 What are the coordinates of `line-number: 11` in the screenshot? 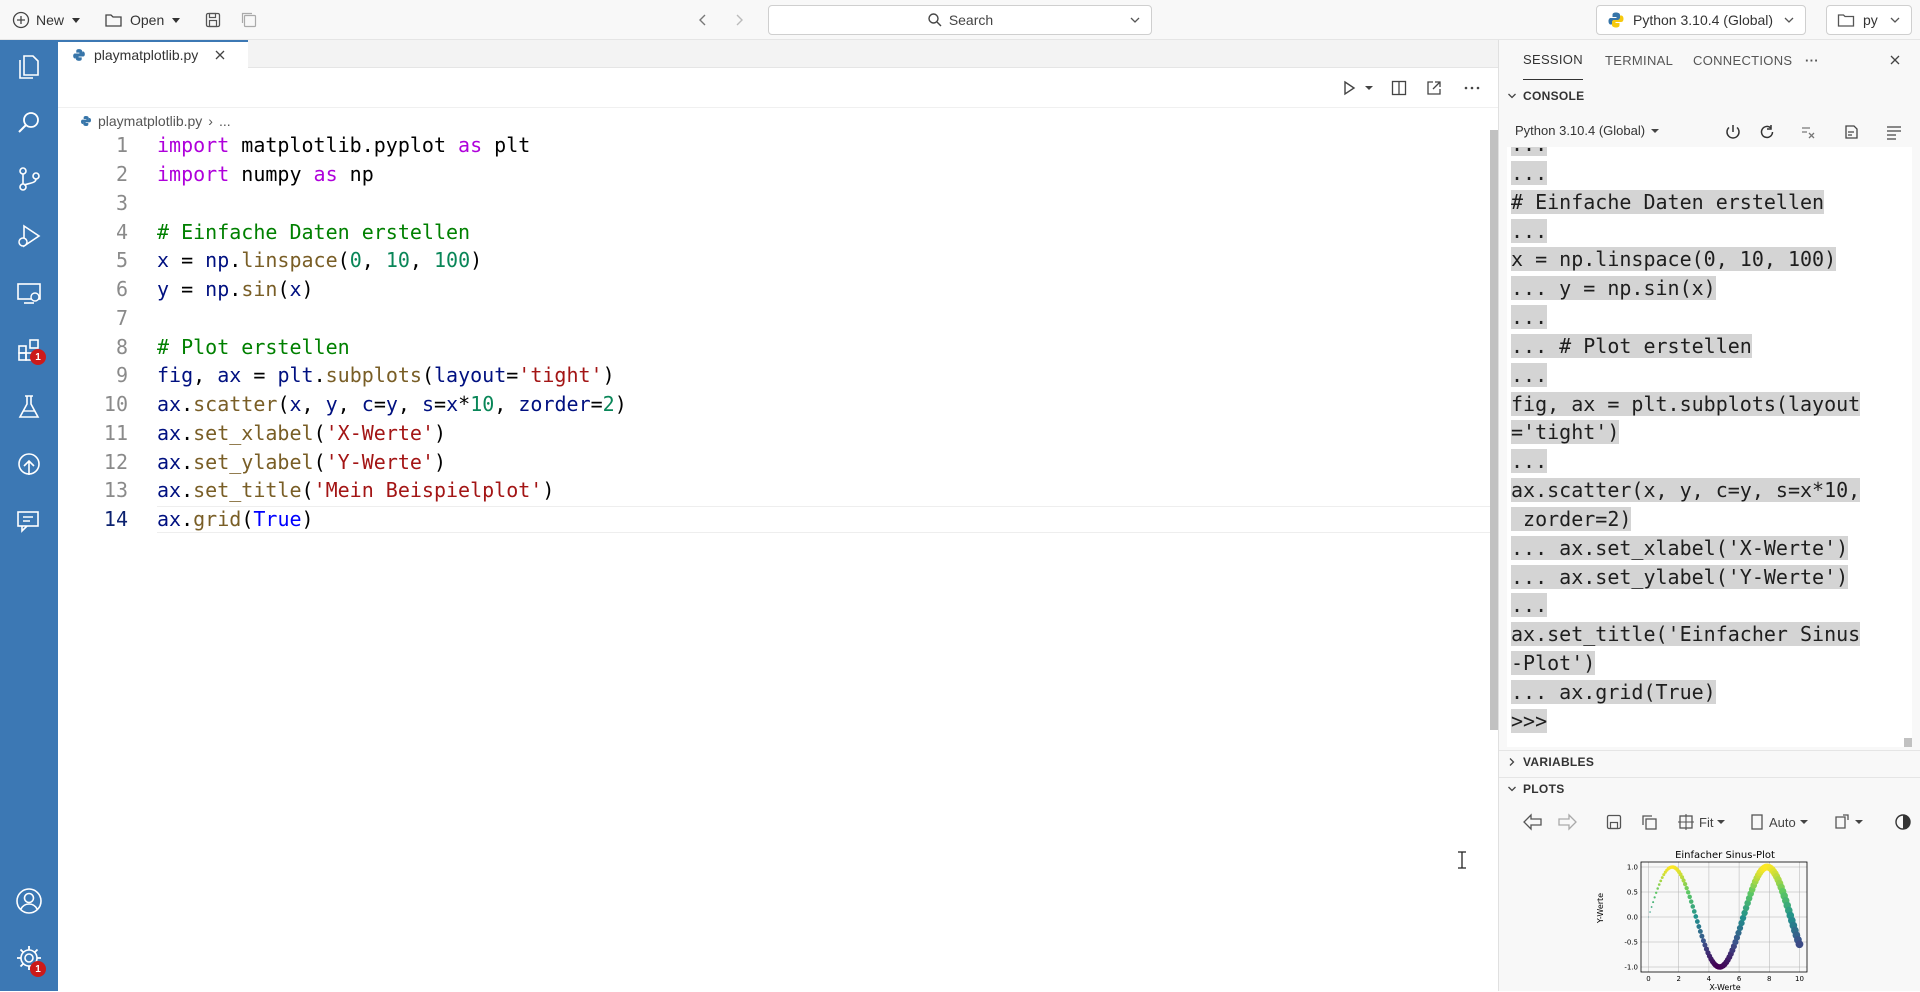 It's located at (115, 433).